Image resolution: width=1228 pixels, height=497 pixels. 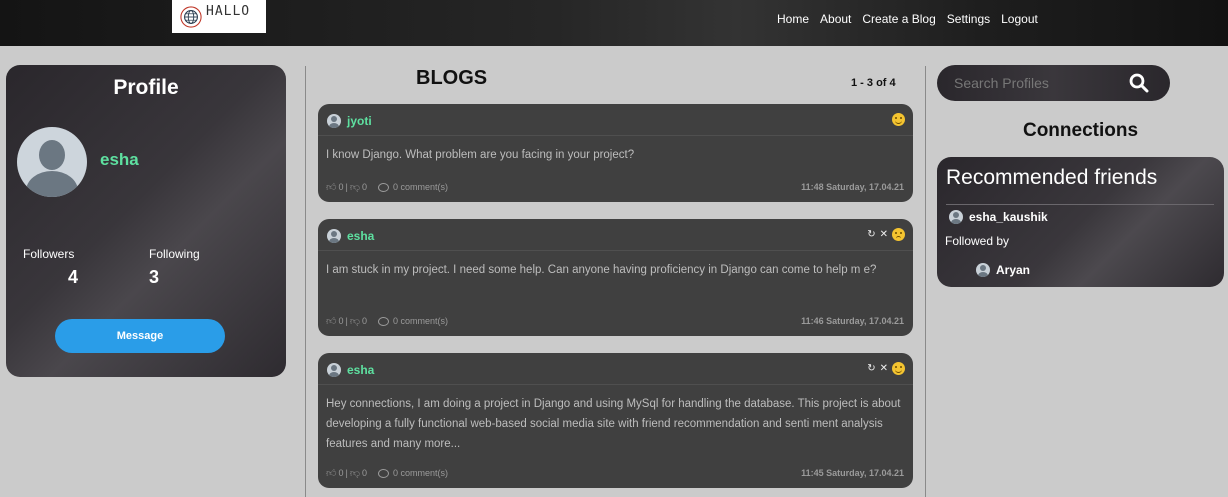 I want to click on post-timestamp: 11:46 Saturday, 17.04.21, so click(x=852, y=321).